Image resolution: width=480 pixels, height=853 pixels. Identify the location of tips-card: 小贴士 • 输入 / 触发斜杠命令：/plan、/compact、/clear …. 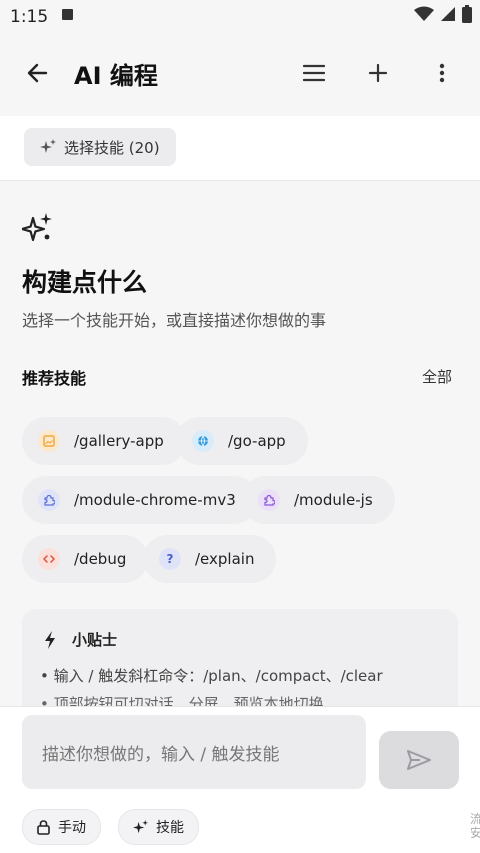
(240, 657).